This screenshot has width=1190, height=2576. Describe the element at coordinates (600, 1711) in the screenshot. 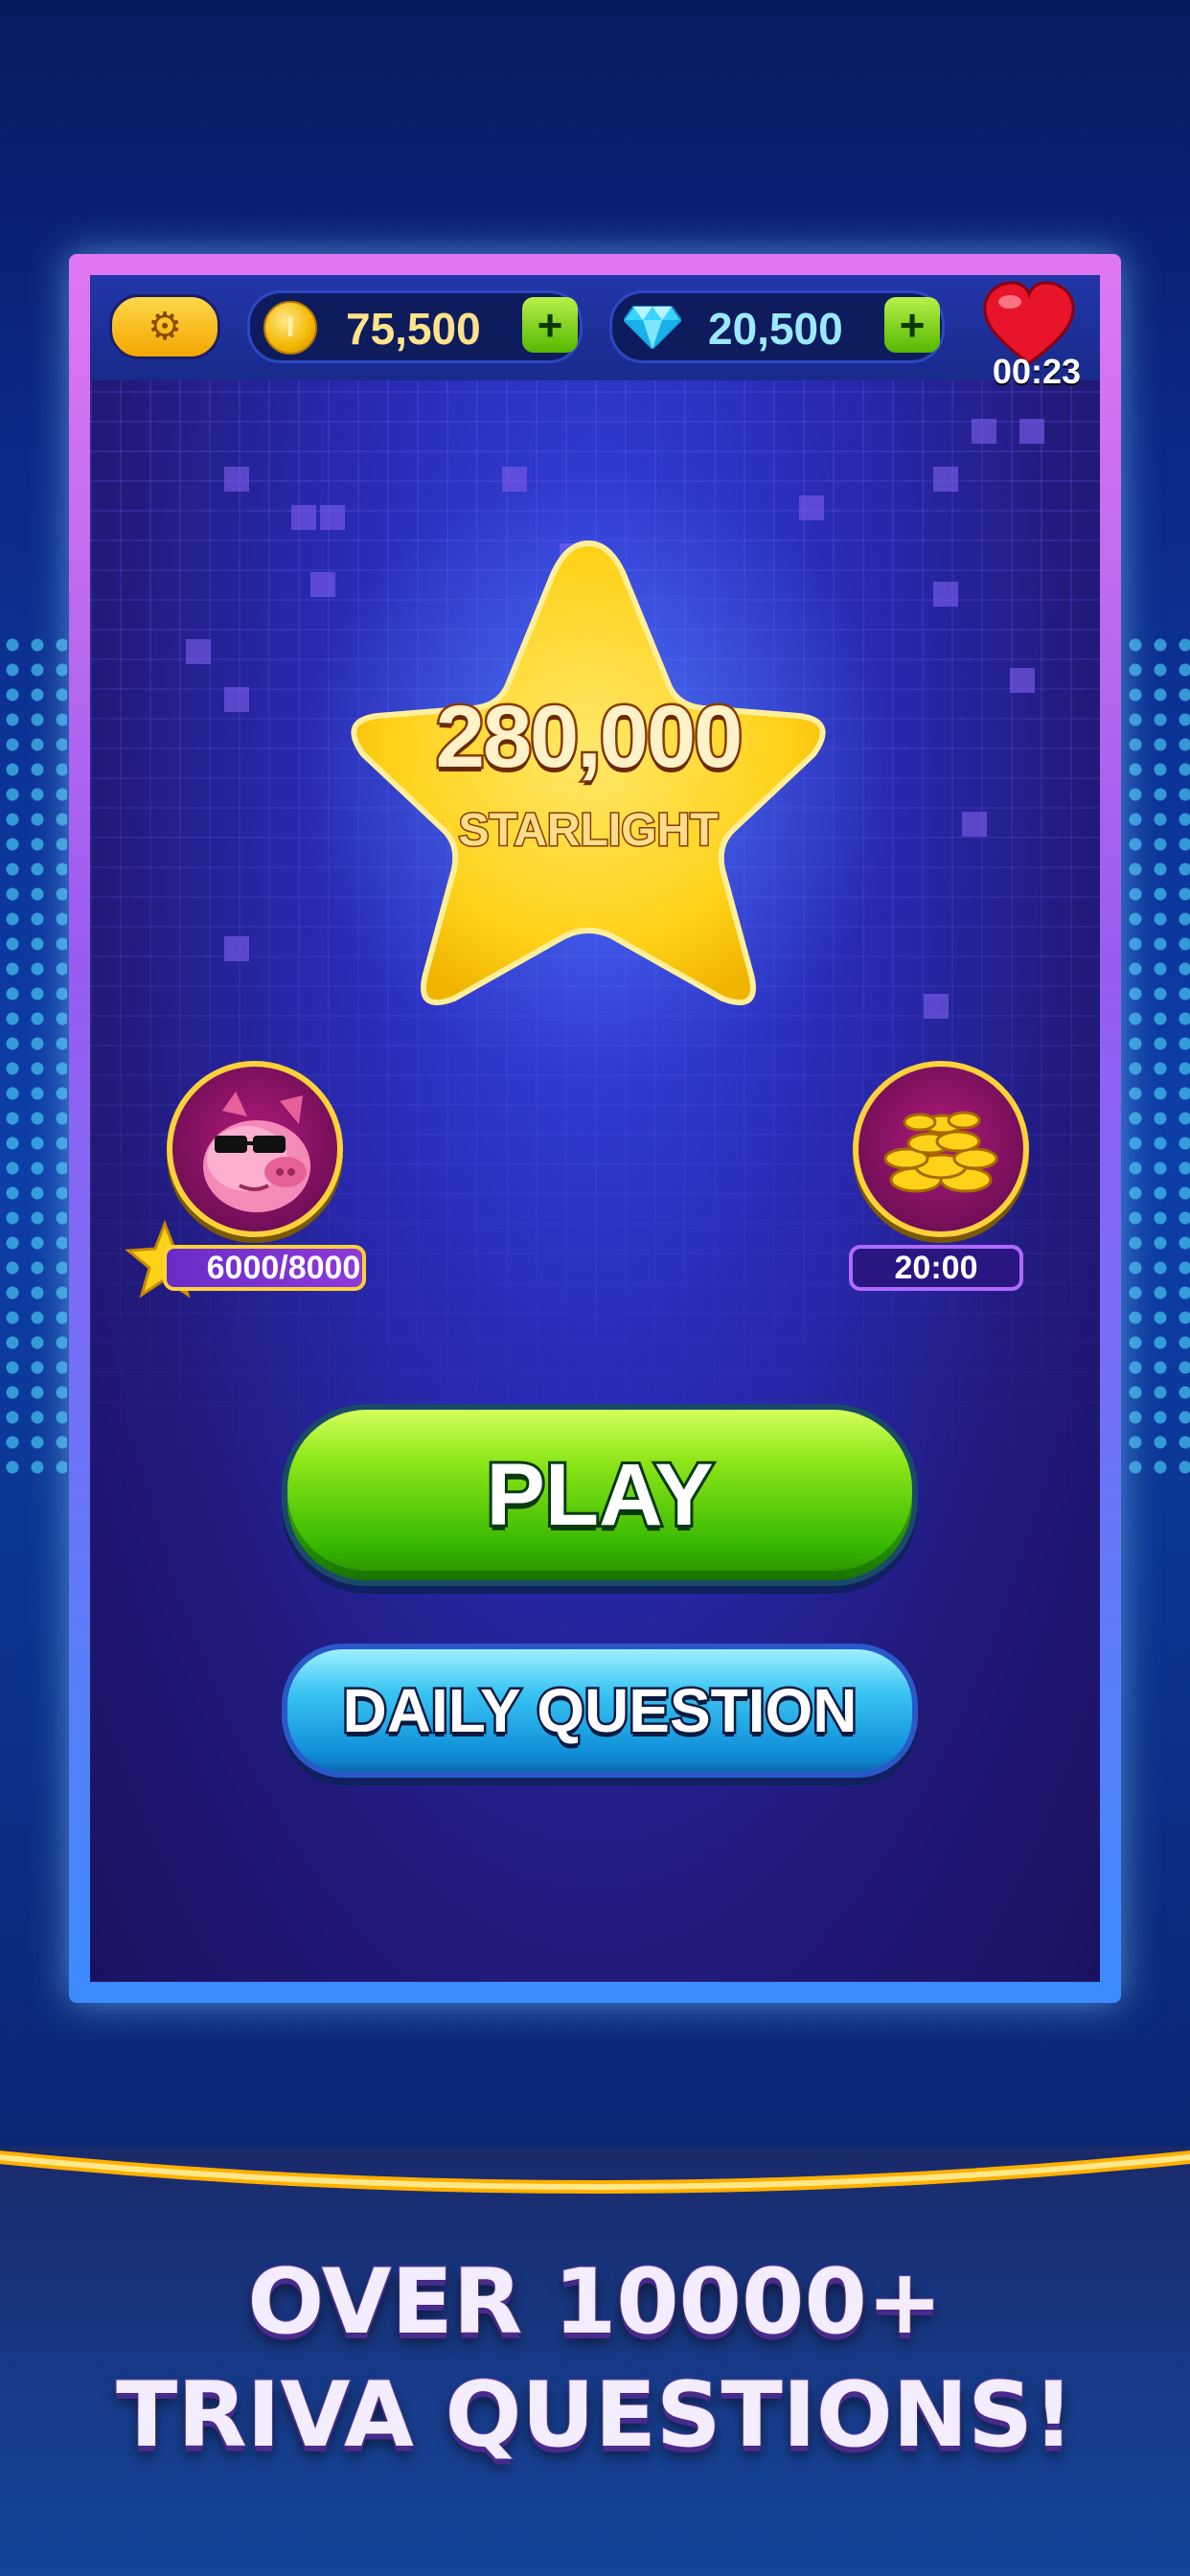

I see `daily-question-button: DAILY QUESTION` at that location.